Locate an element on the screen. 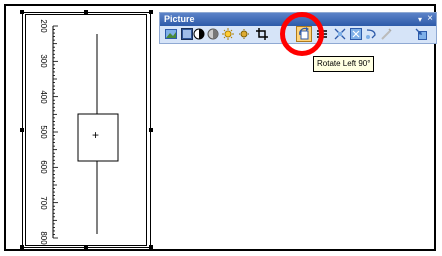 The height and width of the screenshot is (256, 442). less-contrast-button is located at coordinates (213, 34).